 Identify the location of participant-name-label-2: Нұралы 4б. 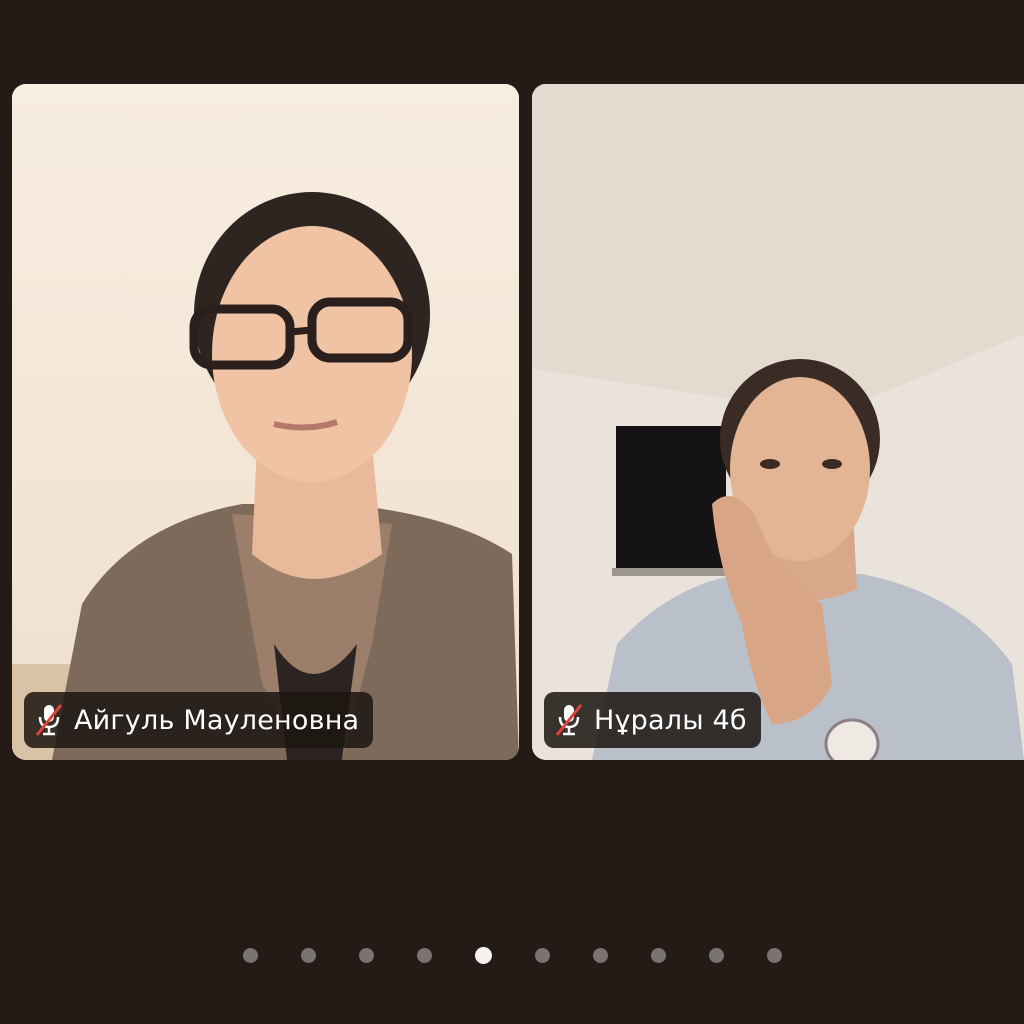
(652, 720).